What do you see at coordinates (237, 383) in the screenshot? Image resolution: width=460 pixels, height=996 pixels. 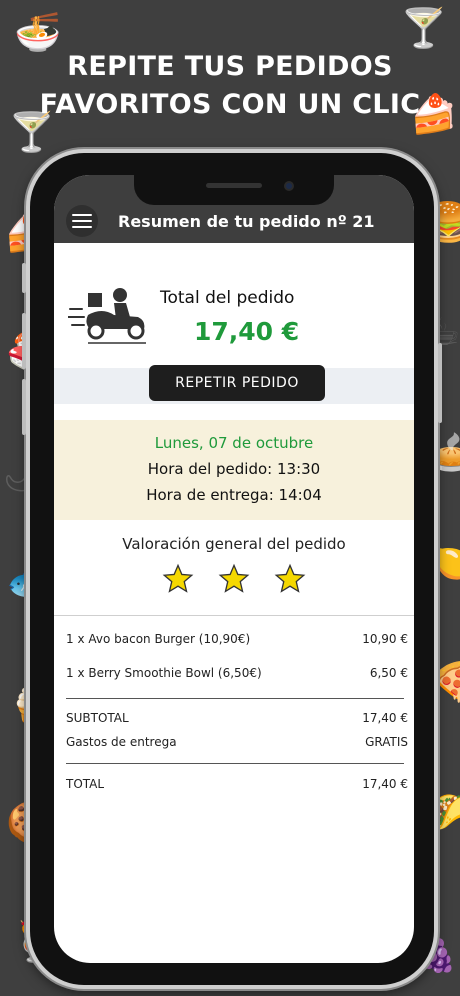 I see `repeat-order-button: REPETIR PEDIDO` at bounding box center [237, 383].